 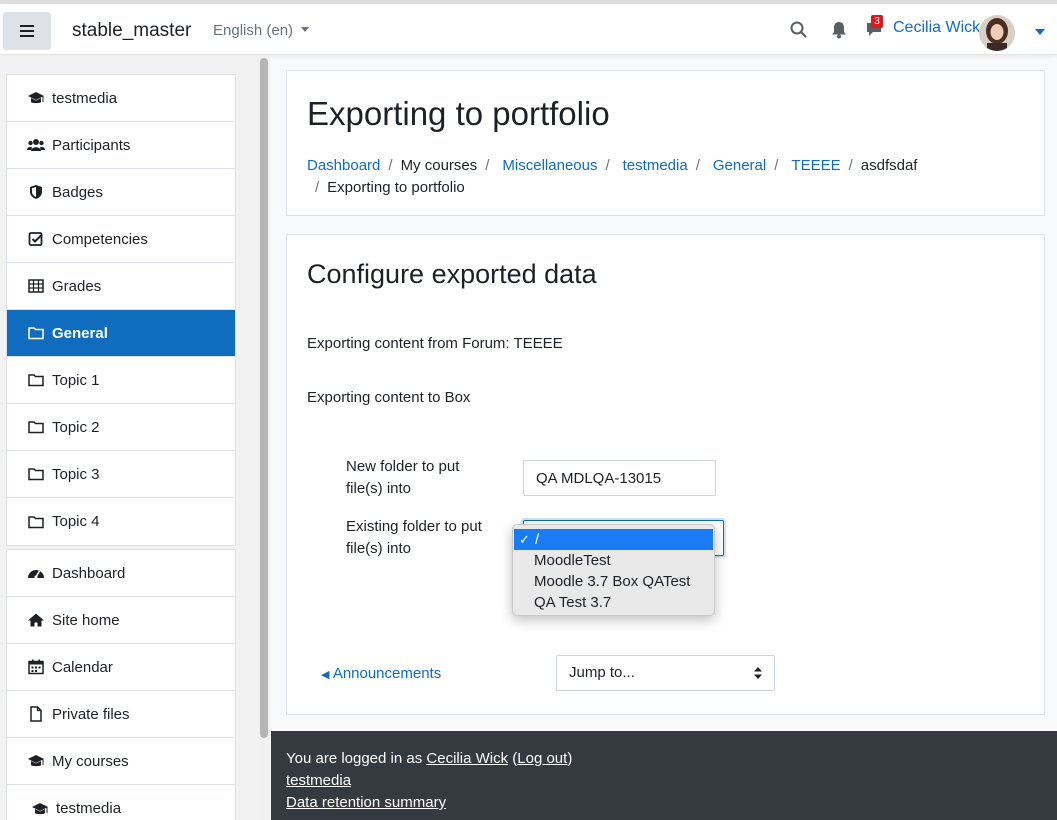 I want to click on drawer-item-testmedia: testmedia, so click(x=121, y=98).